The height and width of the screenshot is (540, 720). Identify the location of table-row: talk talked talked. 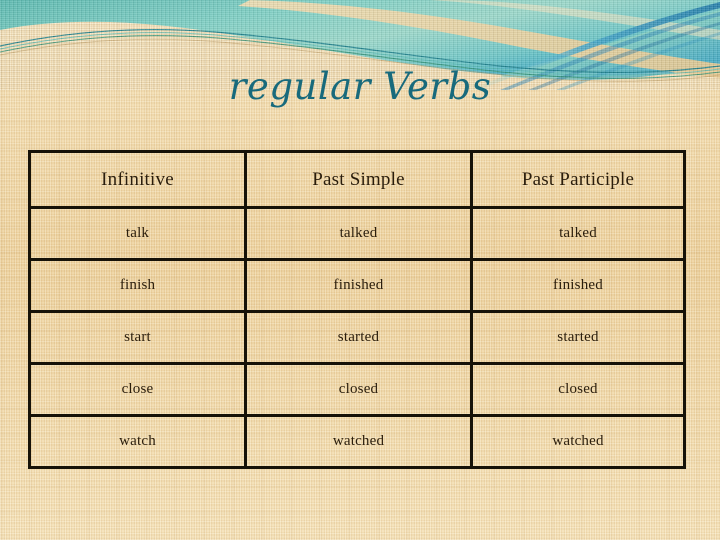
(357, 233).